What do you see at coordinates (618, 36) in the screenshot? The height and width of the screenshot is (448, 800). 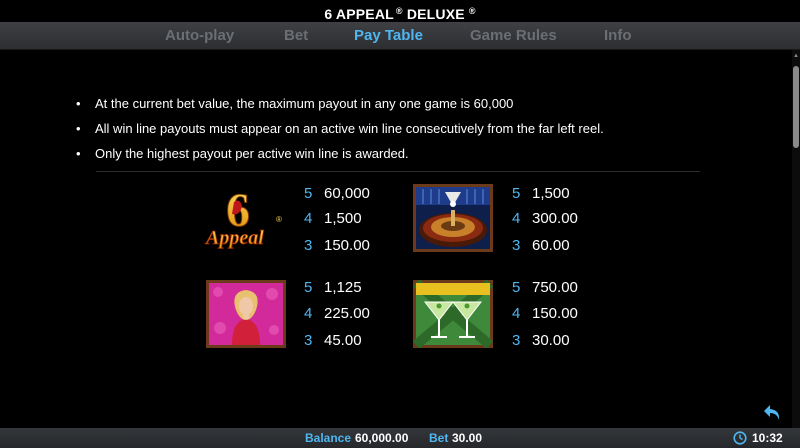 I see `tab-info: Info` at bounding box center [618, 36].